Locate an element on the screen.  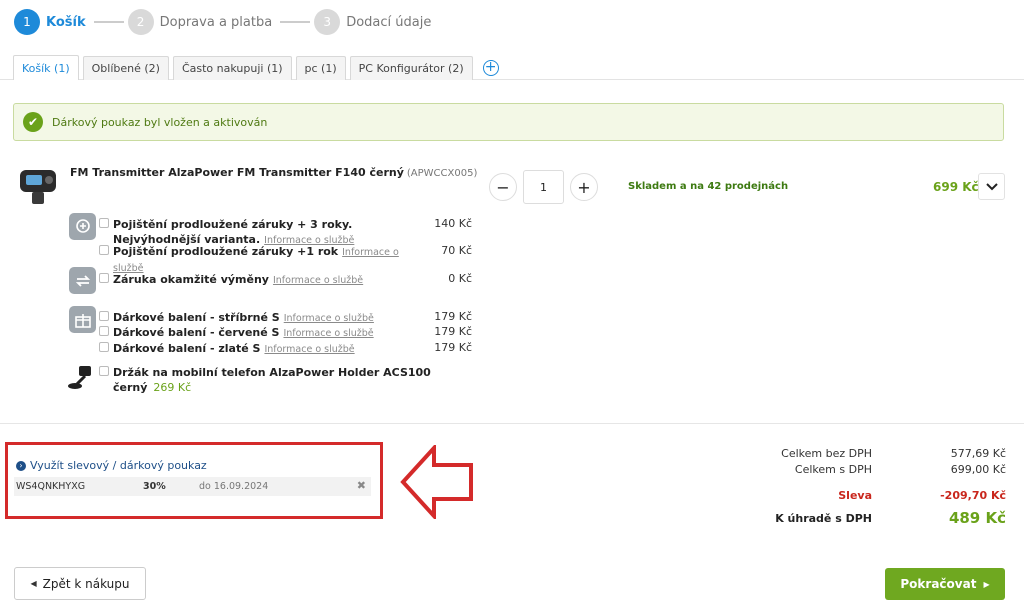
tab-favorites: Oblíbené (2) is located at coordinates (125, 68).